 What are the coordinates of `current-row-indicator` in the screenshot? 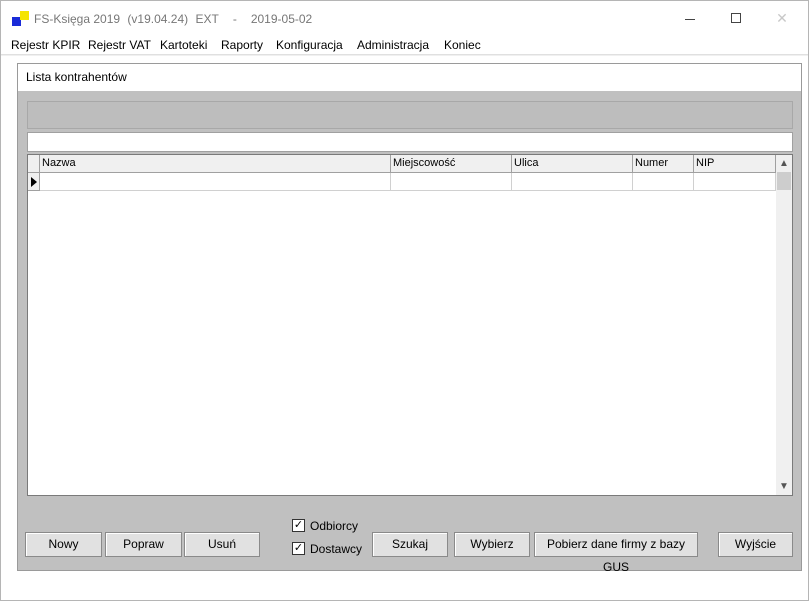 It's located at (34, 182).